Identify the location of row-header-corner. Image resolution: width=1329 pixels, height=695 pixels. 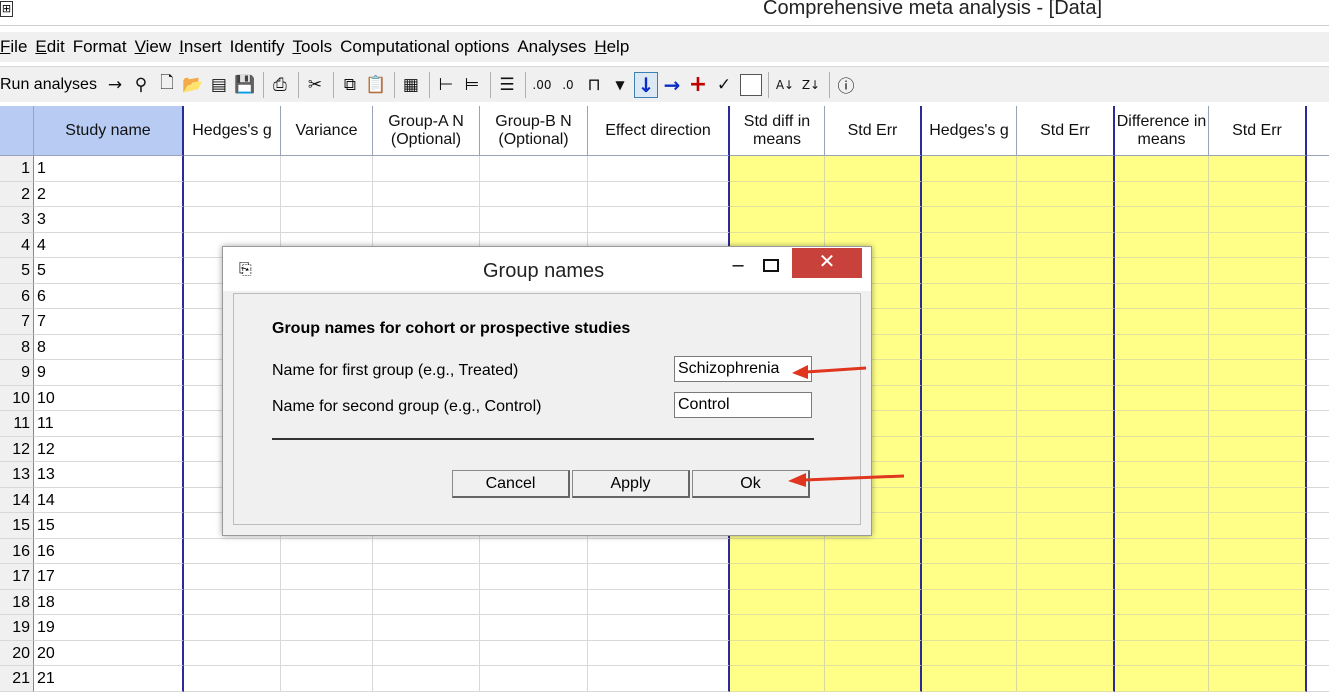
(17, 131).